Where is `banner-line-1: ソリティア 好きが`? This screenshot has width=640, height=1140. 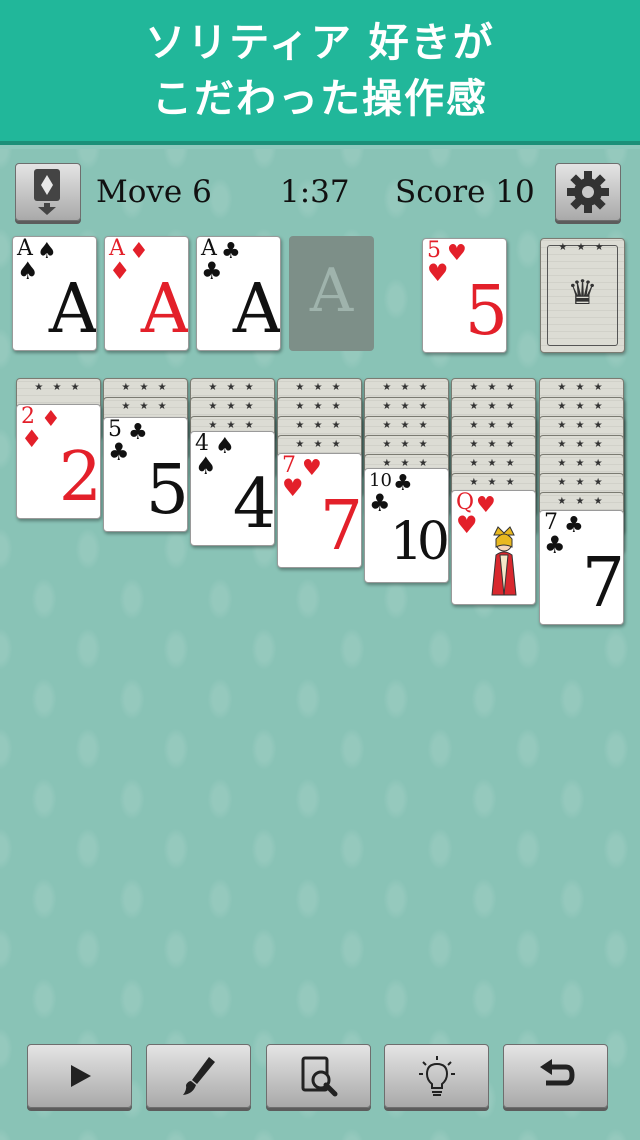 banner-line-1: ソリティア 好きが is located at coordinates (320, 43).